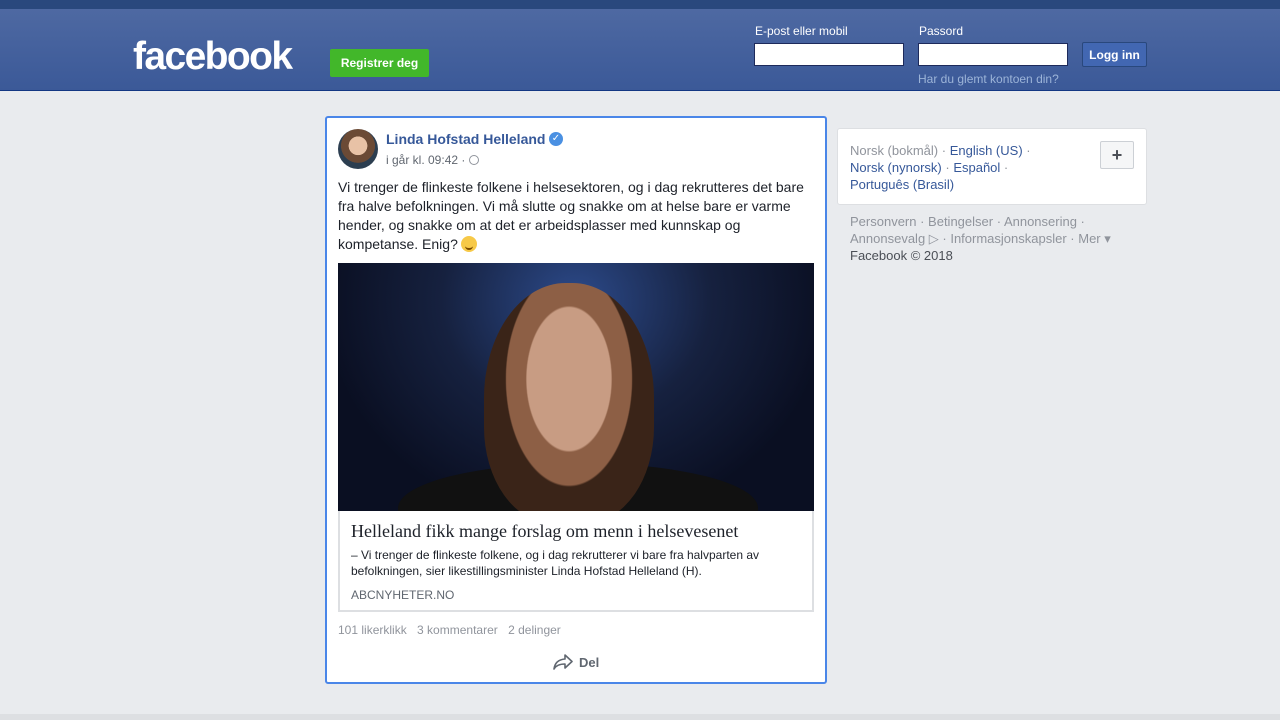  I want to click on share-button: Del, so click(576, 662).